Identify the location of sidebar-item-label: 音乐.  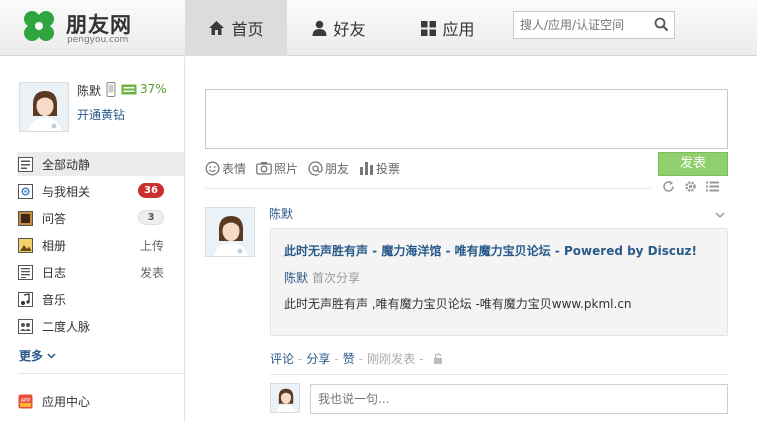
(54, 299).